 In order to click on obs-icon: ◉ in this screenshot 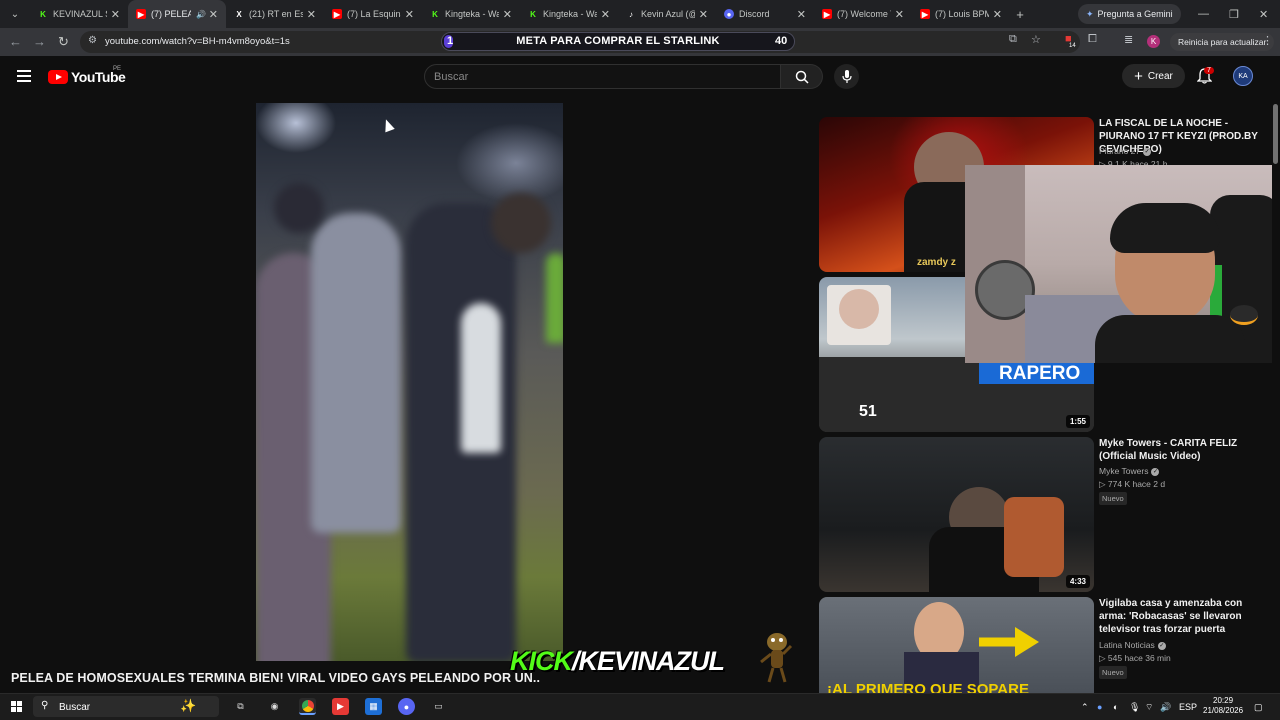, I will do `click(274, 706)`.